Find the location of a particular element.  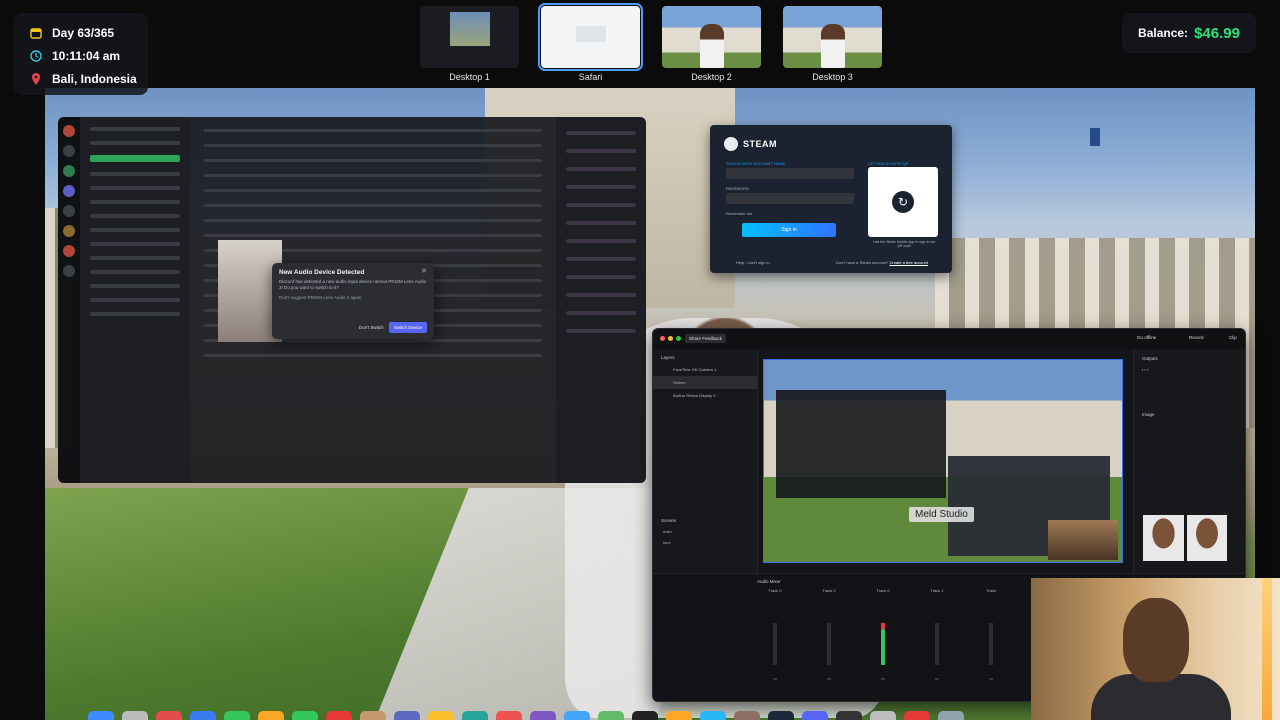

switch-device-button: Switch Device is located at coordinates (407, 327).